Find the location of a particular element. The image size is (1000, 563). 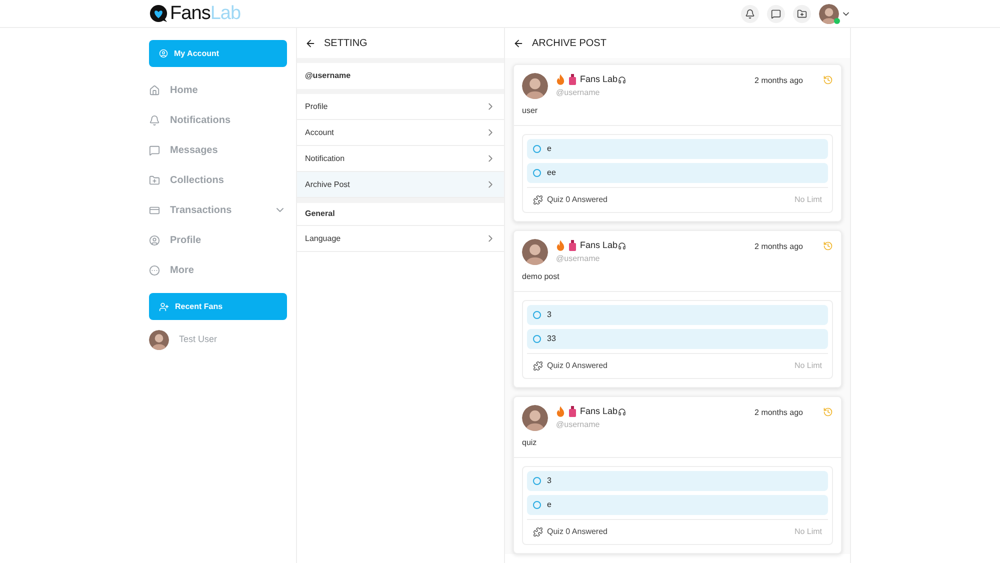

profile-menu is located at coordinates (835, 14).